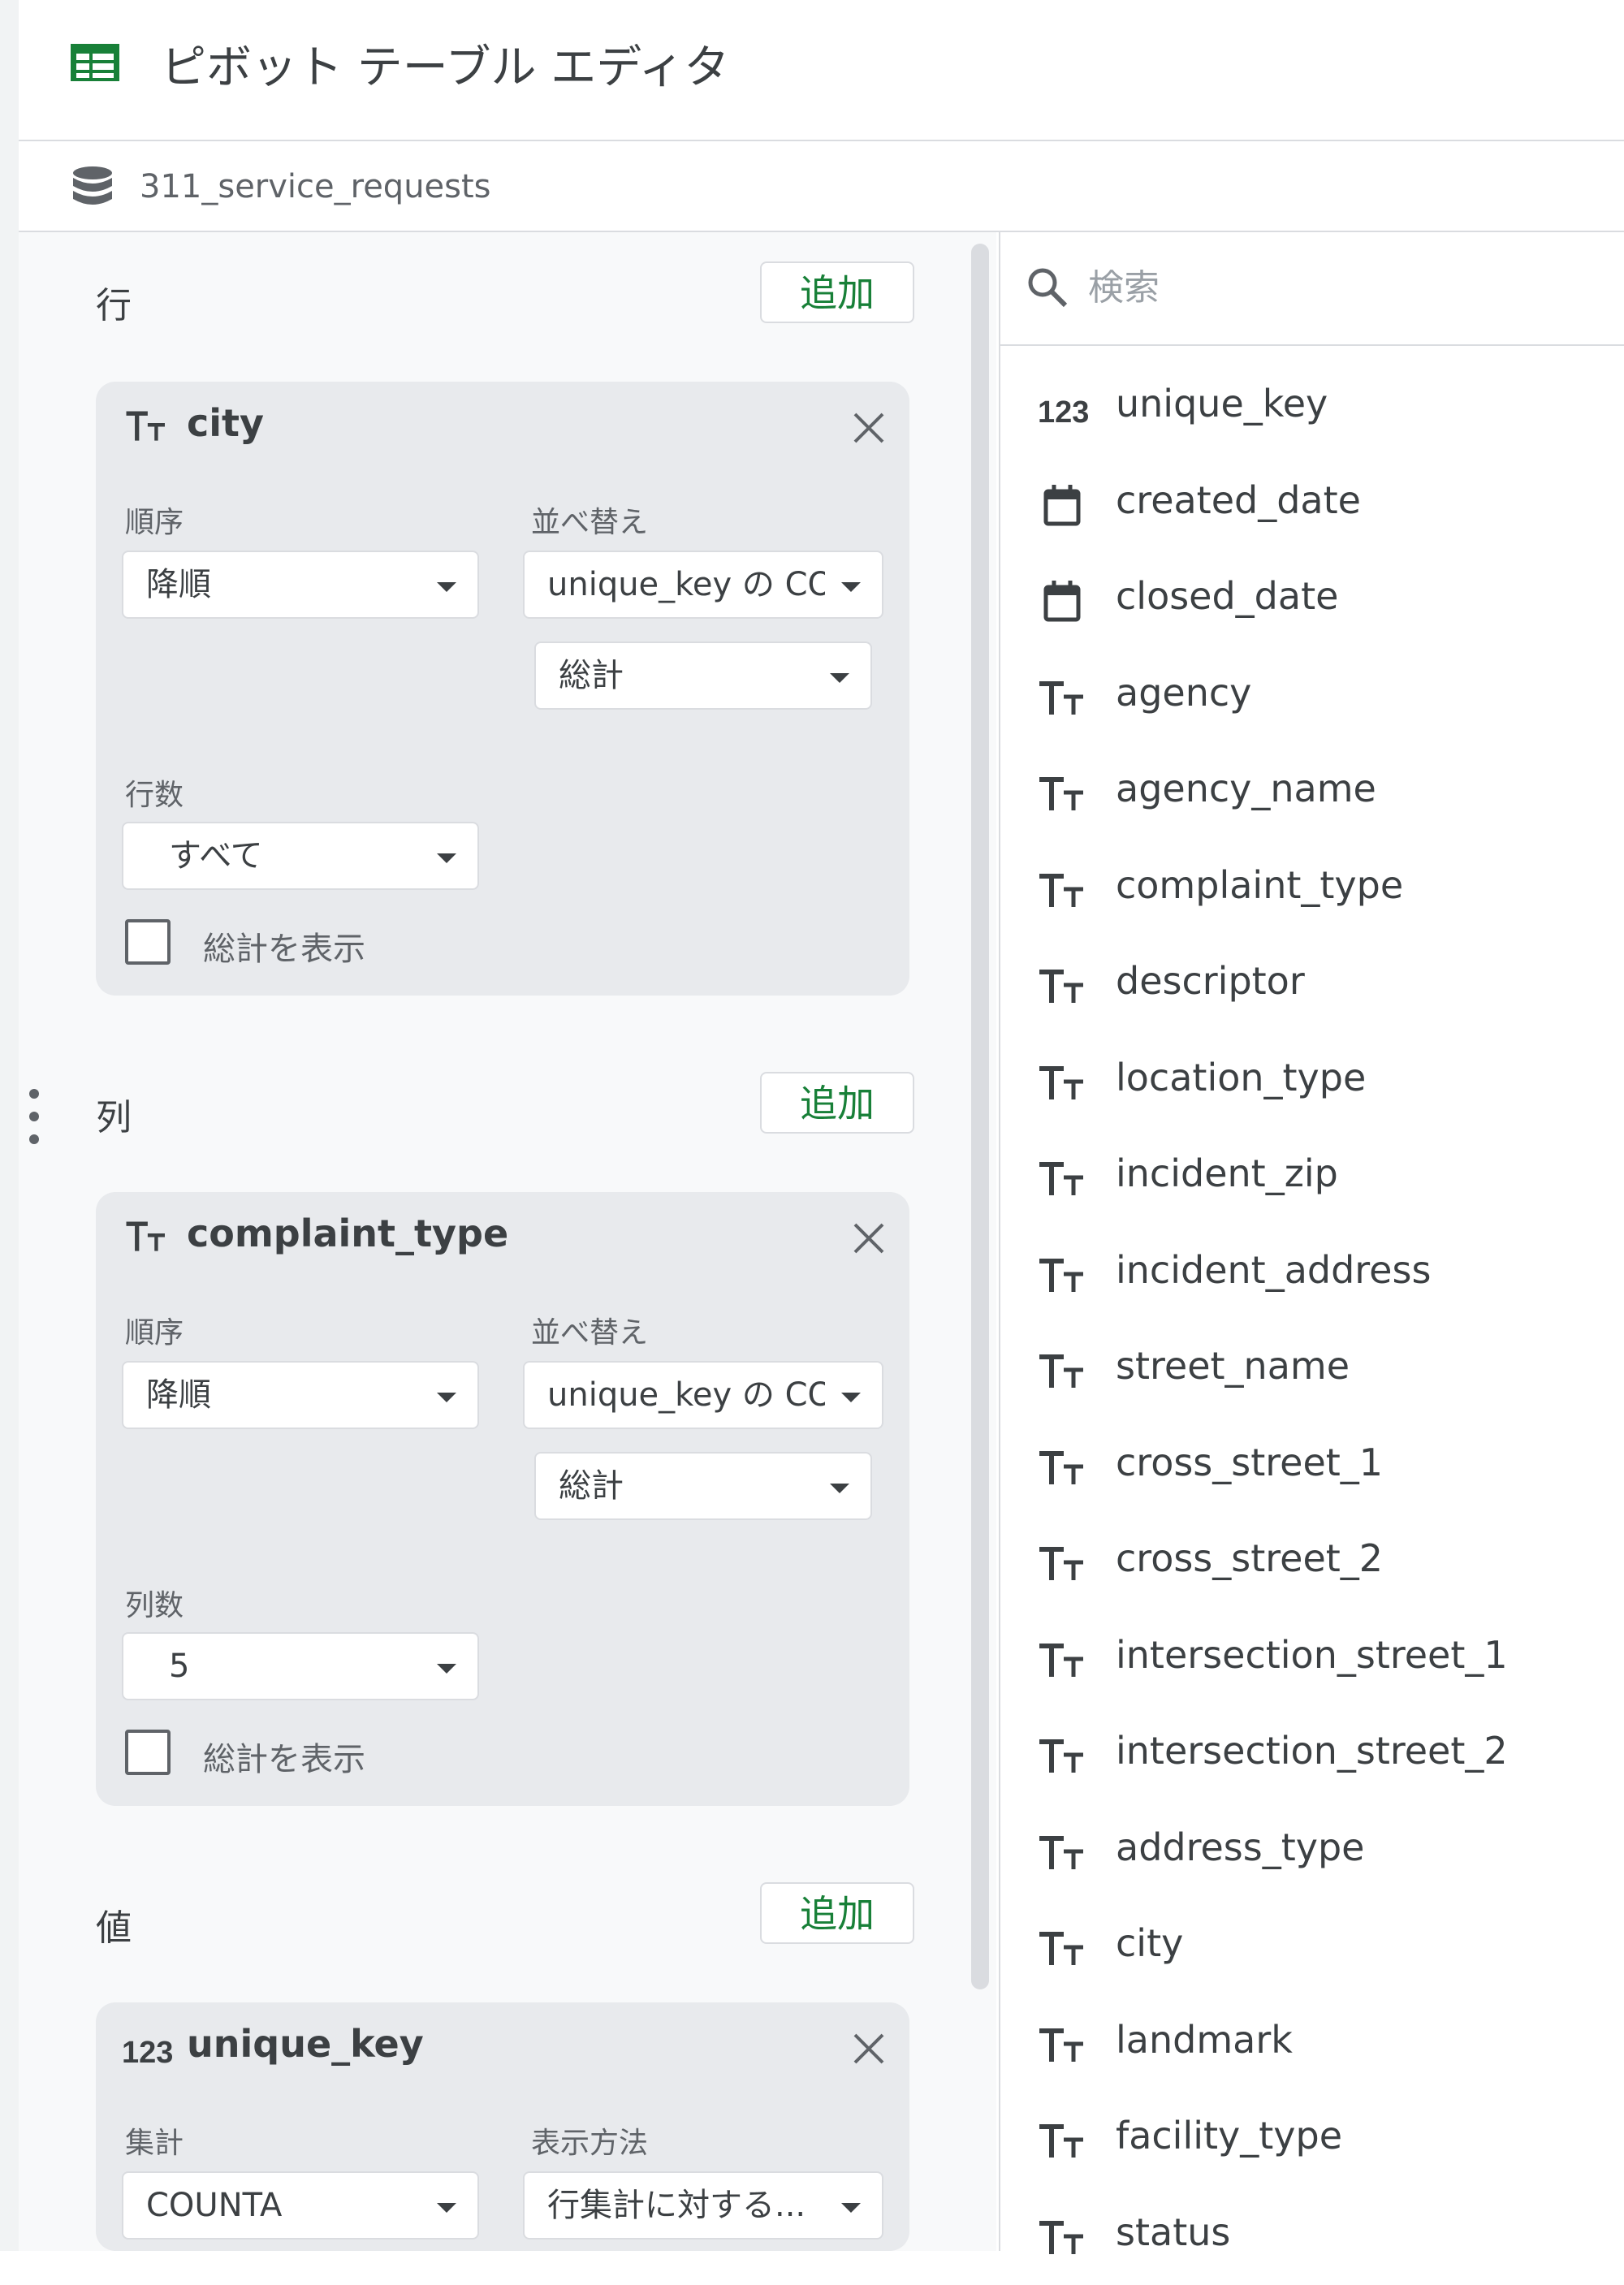 Image resolution: width=1624 pixels, height=2285 pixels. Describe the element at coordinates (837, 1103) in the screenshot. I see `columns-add-button: 追加` at that location.